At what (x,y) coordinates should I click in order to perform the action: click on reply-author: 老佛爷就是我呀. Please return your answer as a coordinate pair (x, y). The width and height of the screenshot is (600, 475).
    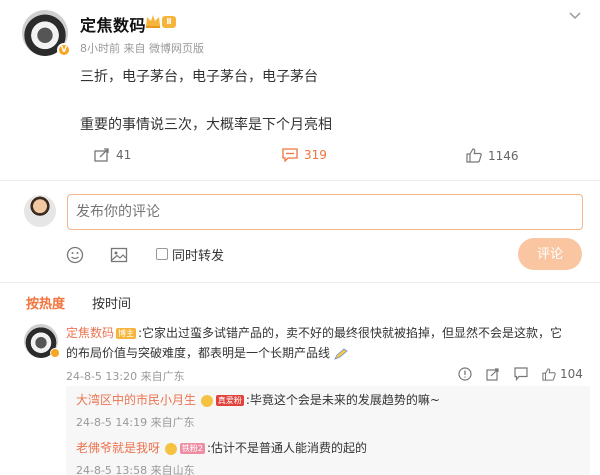
    Looking at the image, I should click on (118, 448).